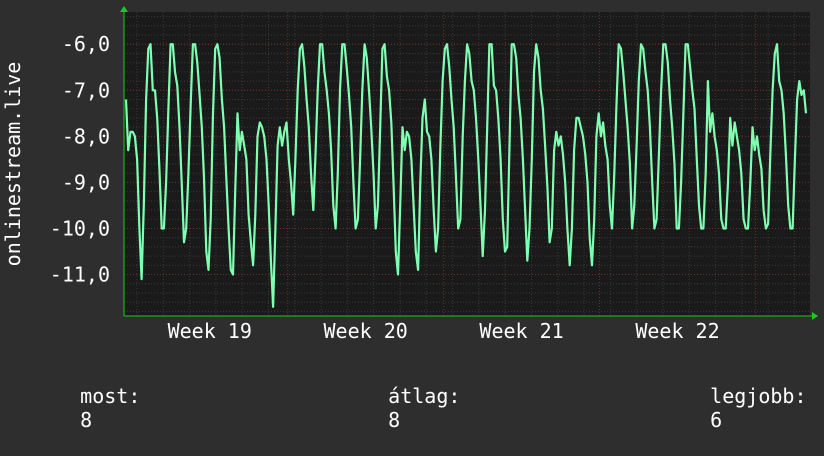  What do you see at coordinates (86, 136) in the screenshot?
I see `y-tick-label: -8,0` at bounding box center [86, 136].